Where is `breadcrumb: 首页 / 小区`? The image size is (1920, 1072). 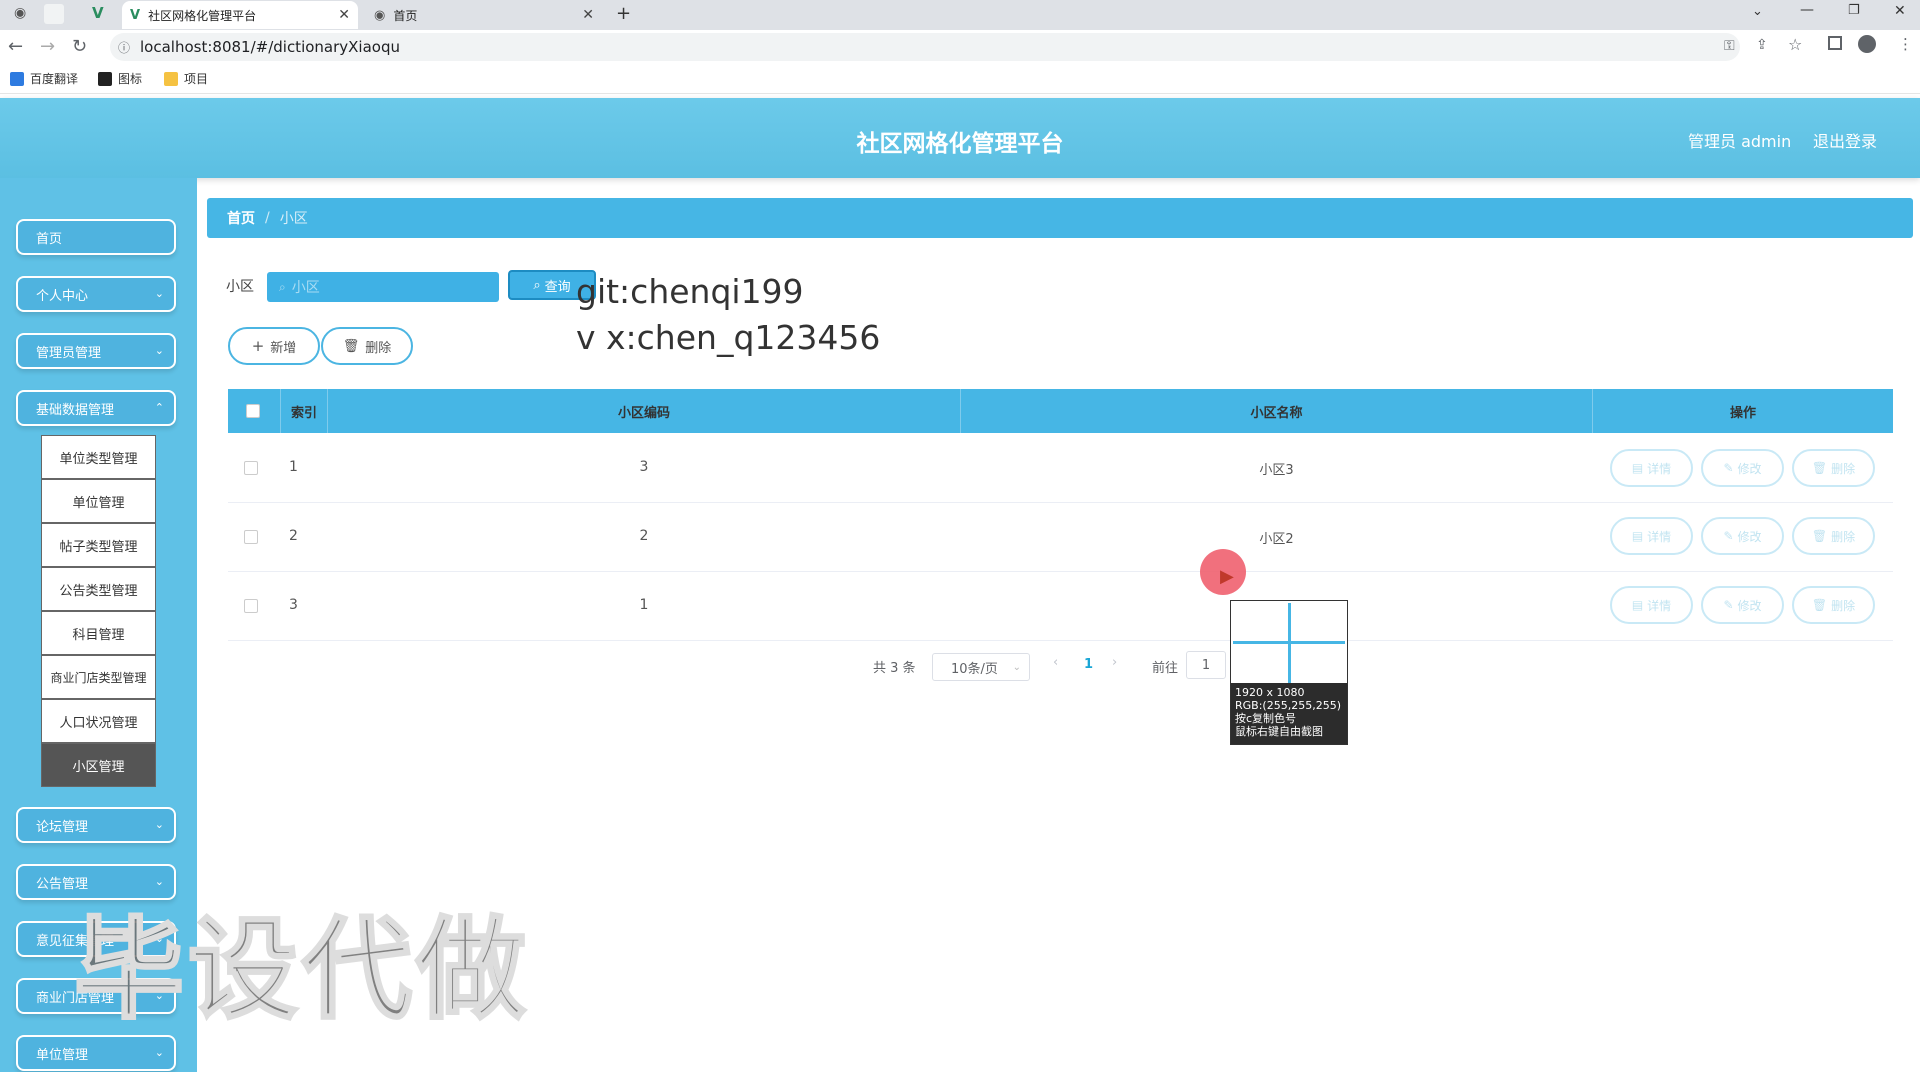 breadcrumb: 首页 / 小区 is located at coordinates (1060, 218).